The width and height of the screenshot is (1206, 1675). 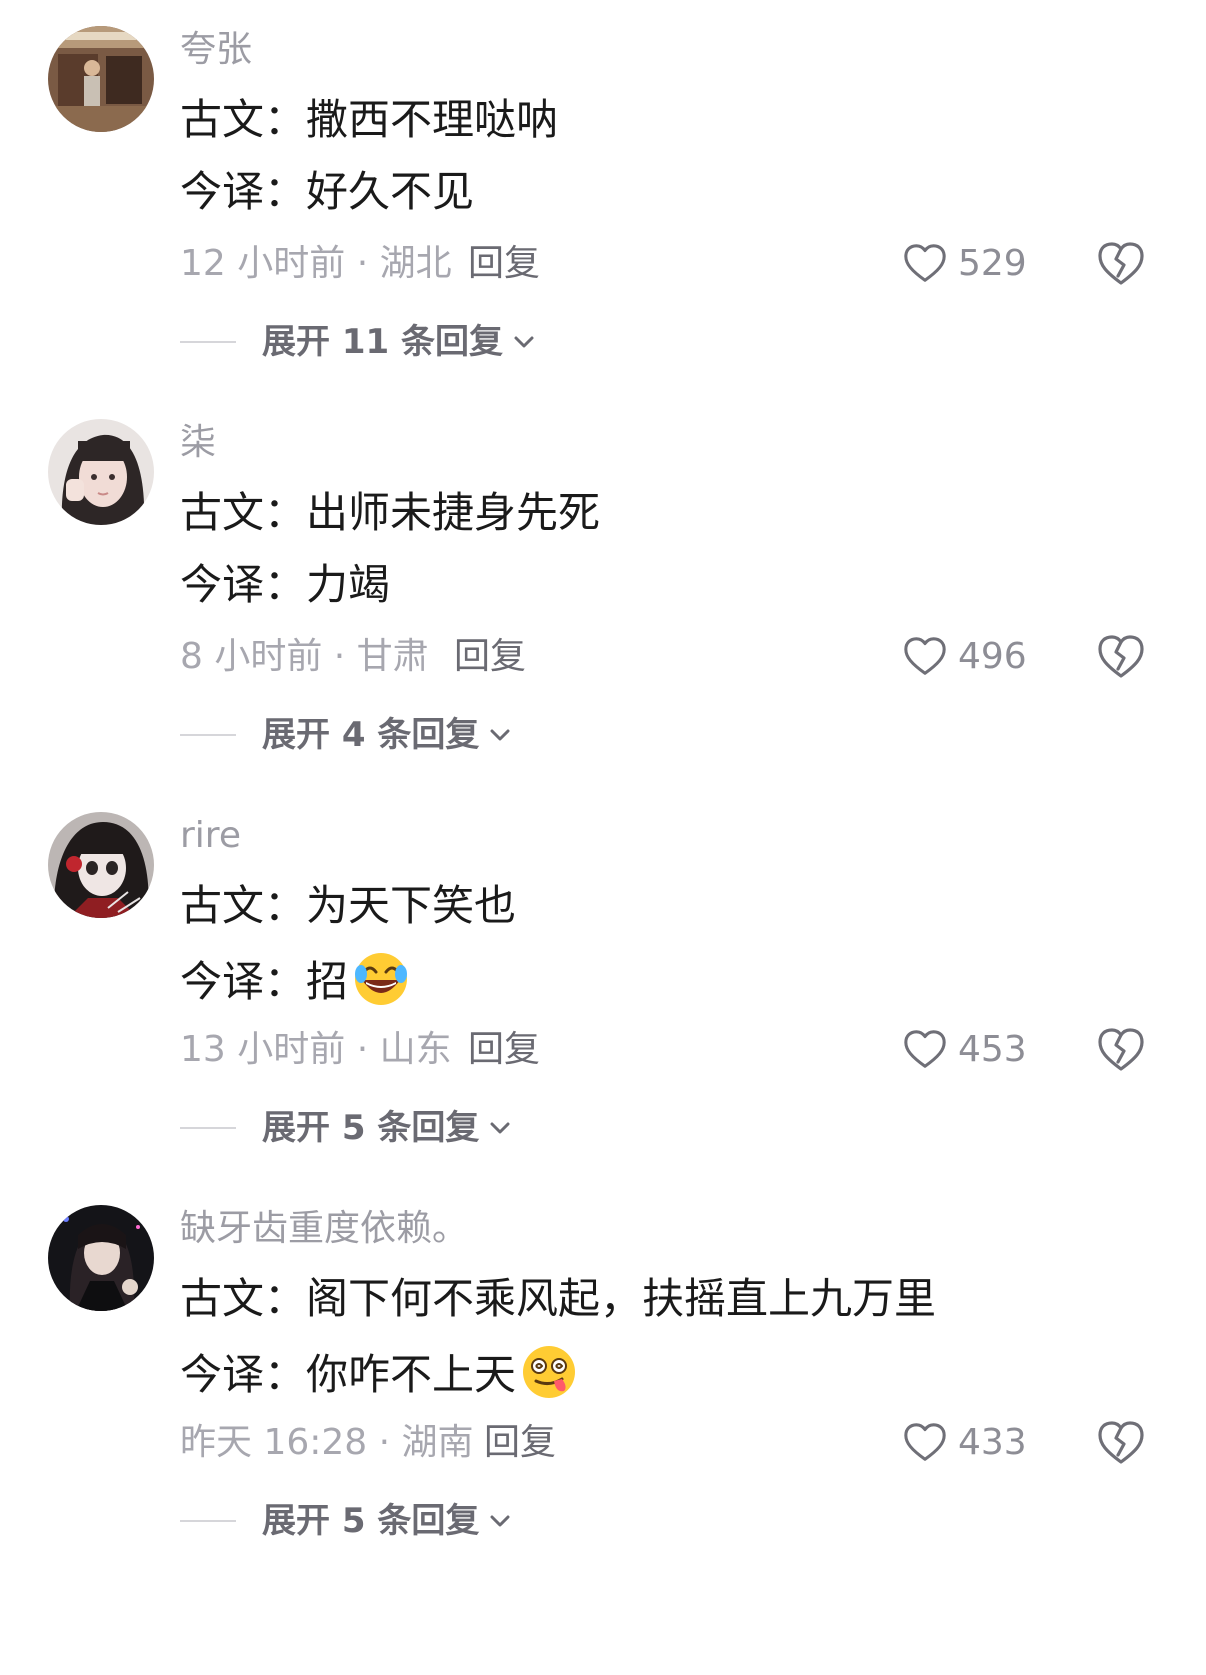 I want to click on like-button: 453, so click(x=964, y=1050).